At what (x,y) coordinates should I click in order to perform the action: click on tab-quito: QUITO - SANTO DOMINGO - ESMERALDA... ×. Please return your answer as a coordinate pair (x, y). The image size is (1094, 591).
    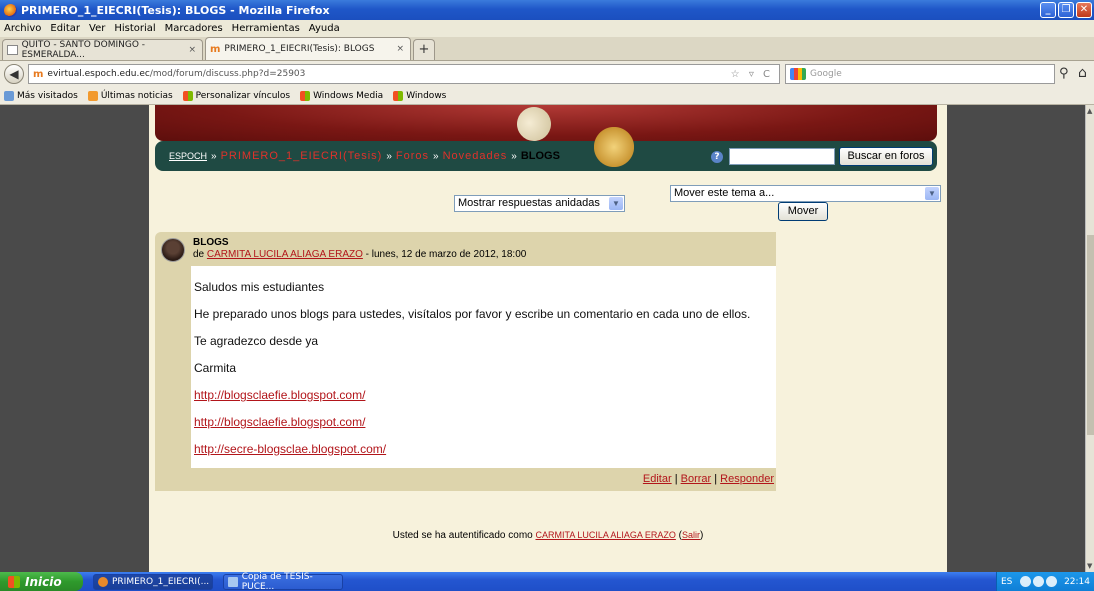
    Looking at the image, I should click on (102, 49).